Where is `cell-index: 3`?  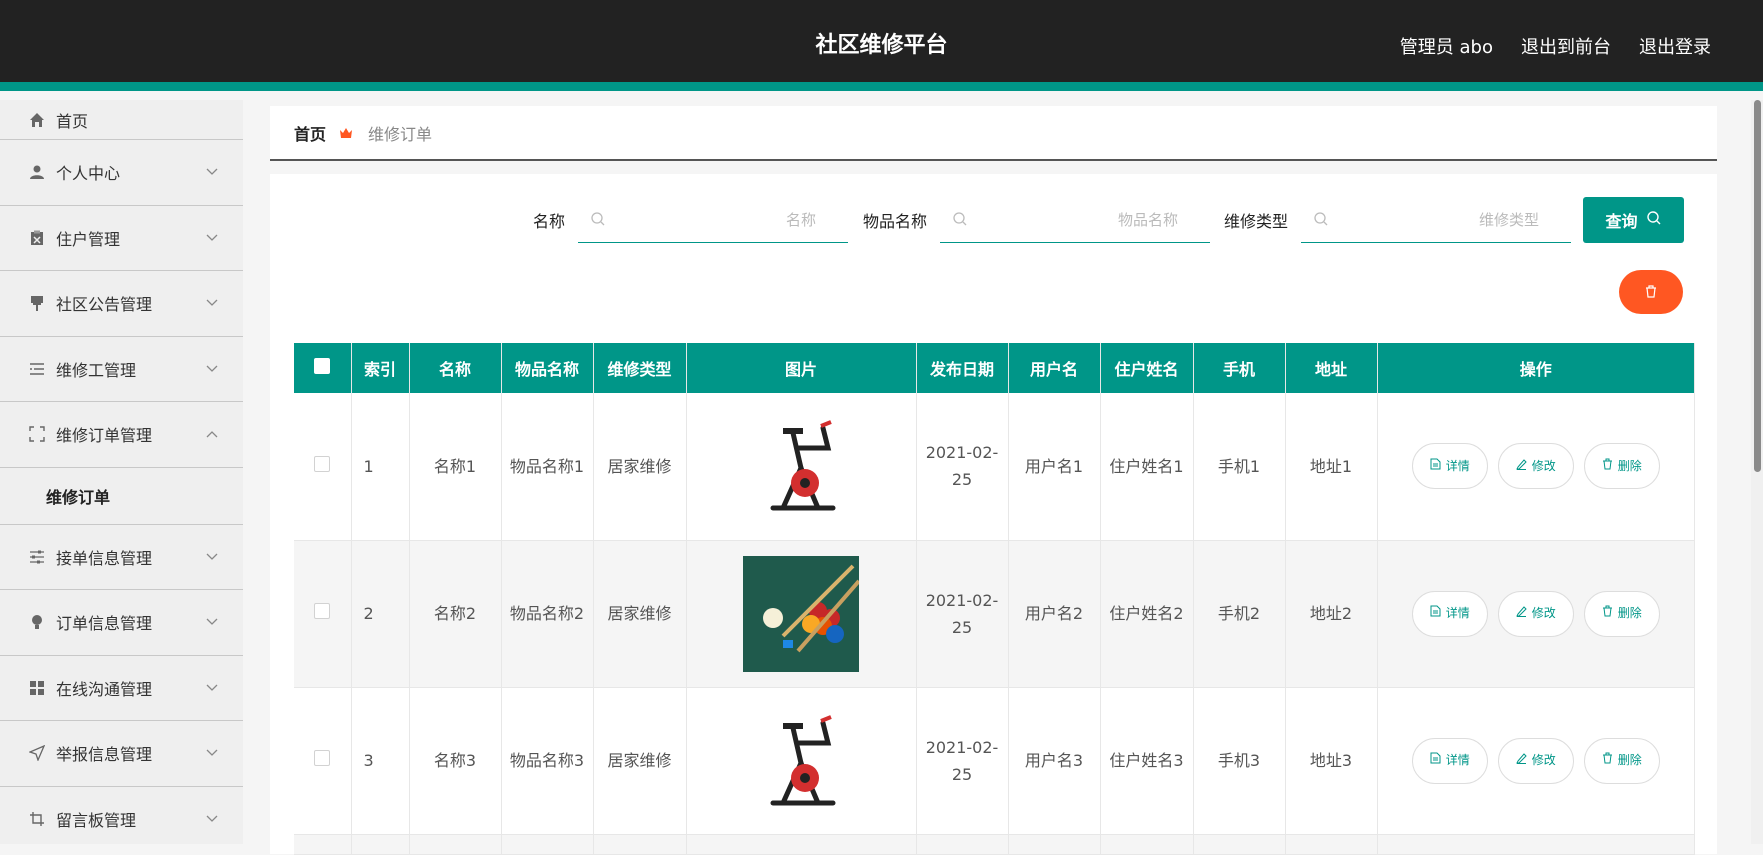 cell-index: 3 is located at coordinates (380, 761).